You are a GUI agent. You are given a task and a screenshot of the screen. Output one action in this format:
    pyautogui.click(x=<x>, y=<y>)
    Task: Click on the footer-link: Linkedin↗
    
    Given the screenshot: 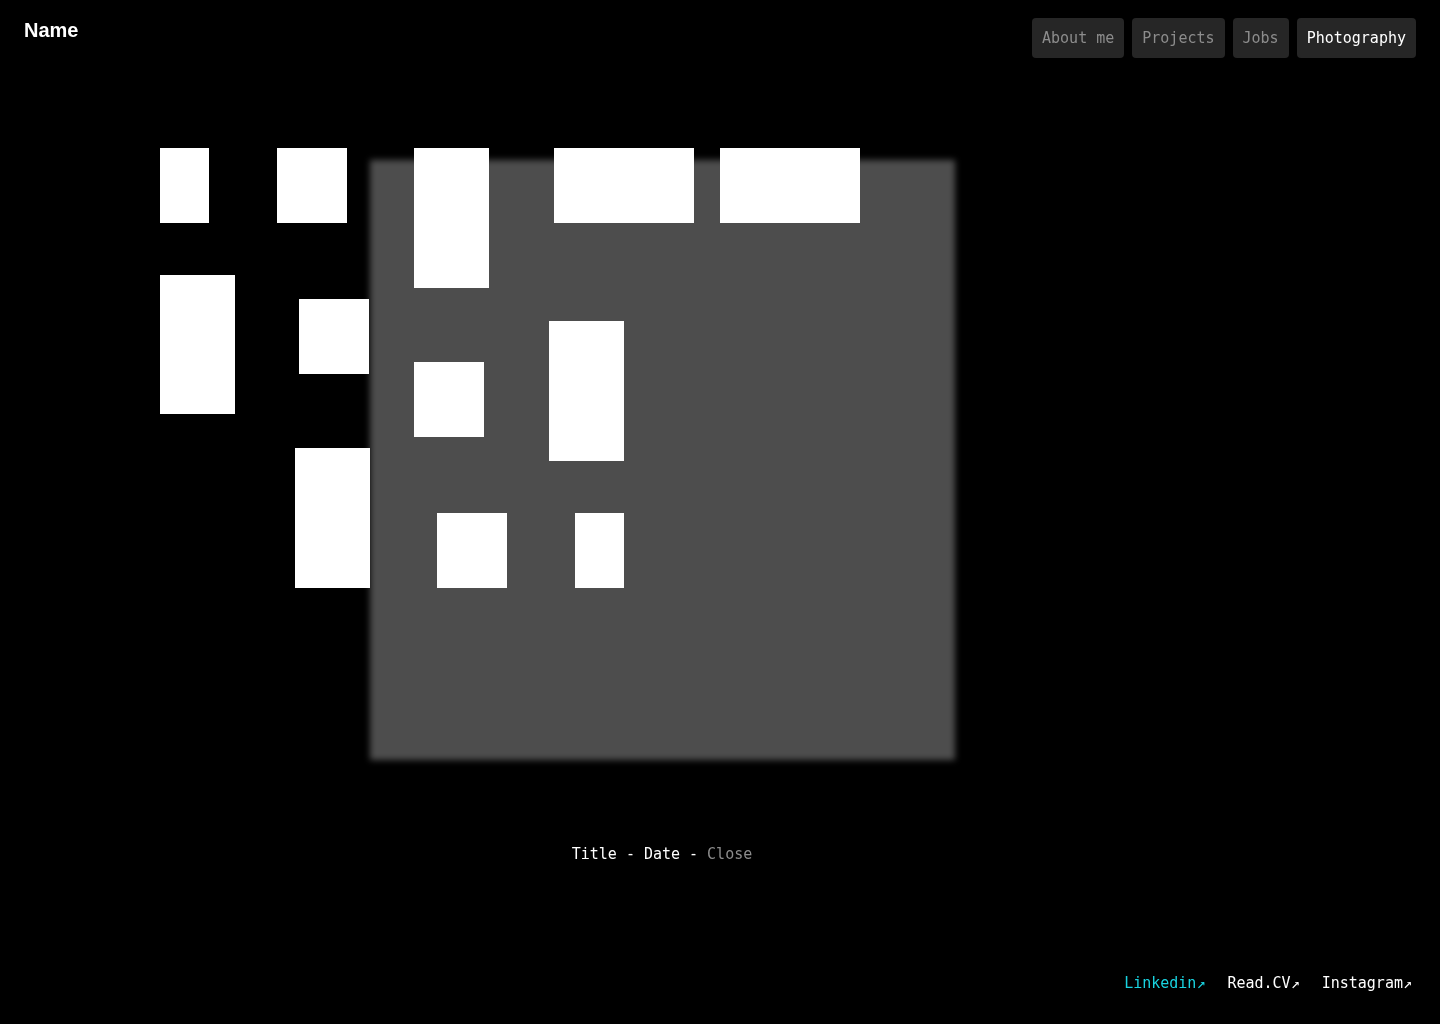 What is the action you would take?
    pyautogui.click(x=1165, y=982)
    